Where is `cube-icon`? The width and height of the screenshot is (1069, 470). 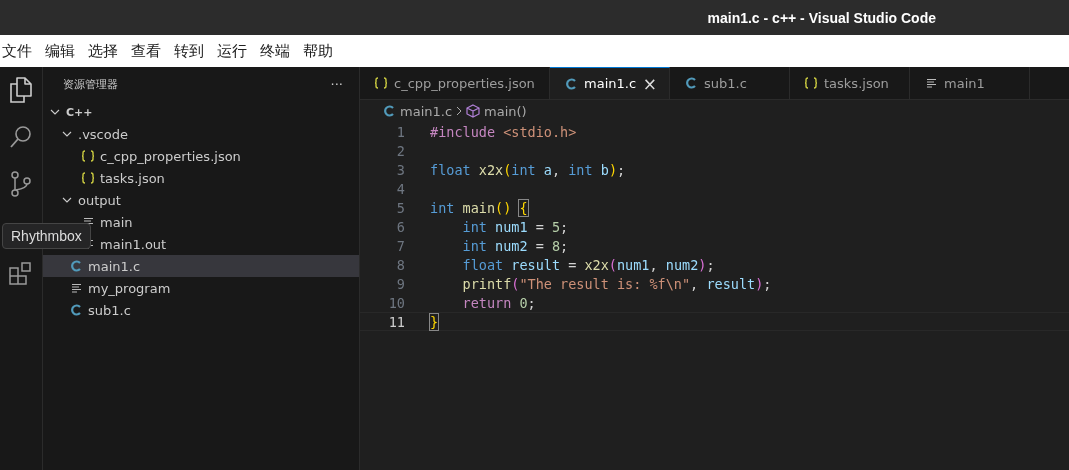
cube-icon is located at coordinates (473, 111).